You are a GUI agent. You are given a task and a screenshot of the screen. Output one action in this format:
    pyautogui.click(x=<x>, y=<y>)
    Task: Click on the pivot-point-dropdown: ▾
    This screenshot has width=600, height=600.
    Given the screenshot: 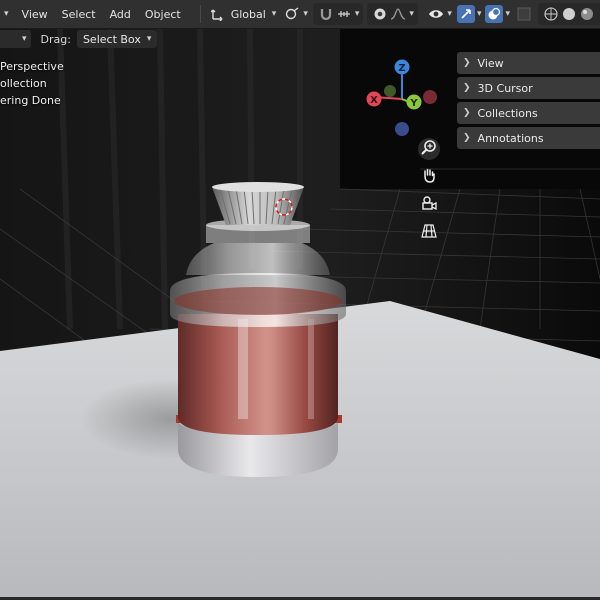 What is the action you would take?
    pyautogui.click(x=295, y=14)
    